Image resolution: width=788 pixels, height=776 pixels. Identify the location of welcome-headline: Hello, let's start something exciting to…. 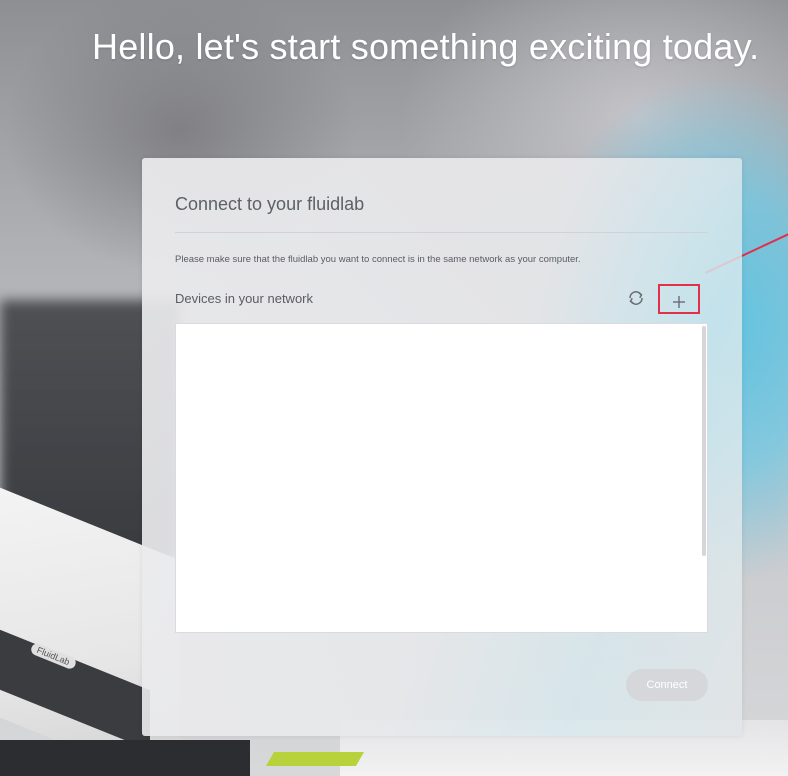
(426, 46).